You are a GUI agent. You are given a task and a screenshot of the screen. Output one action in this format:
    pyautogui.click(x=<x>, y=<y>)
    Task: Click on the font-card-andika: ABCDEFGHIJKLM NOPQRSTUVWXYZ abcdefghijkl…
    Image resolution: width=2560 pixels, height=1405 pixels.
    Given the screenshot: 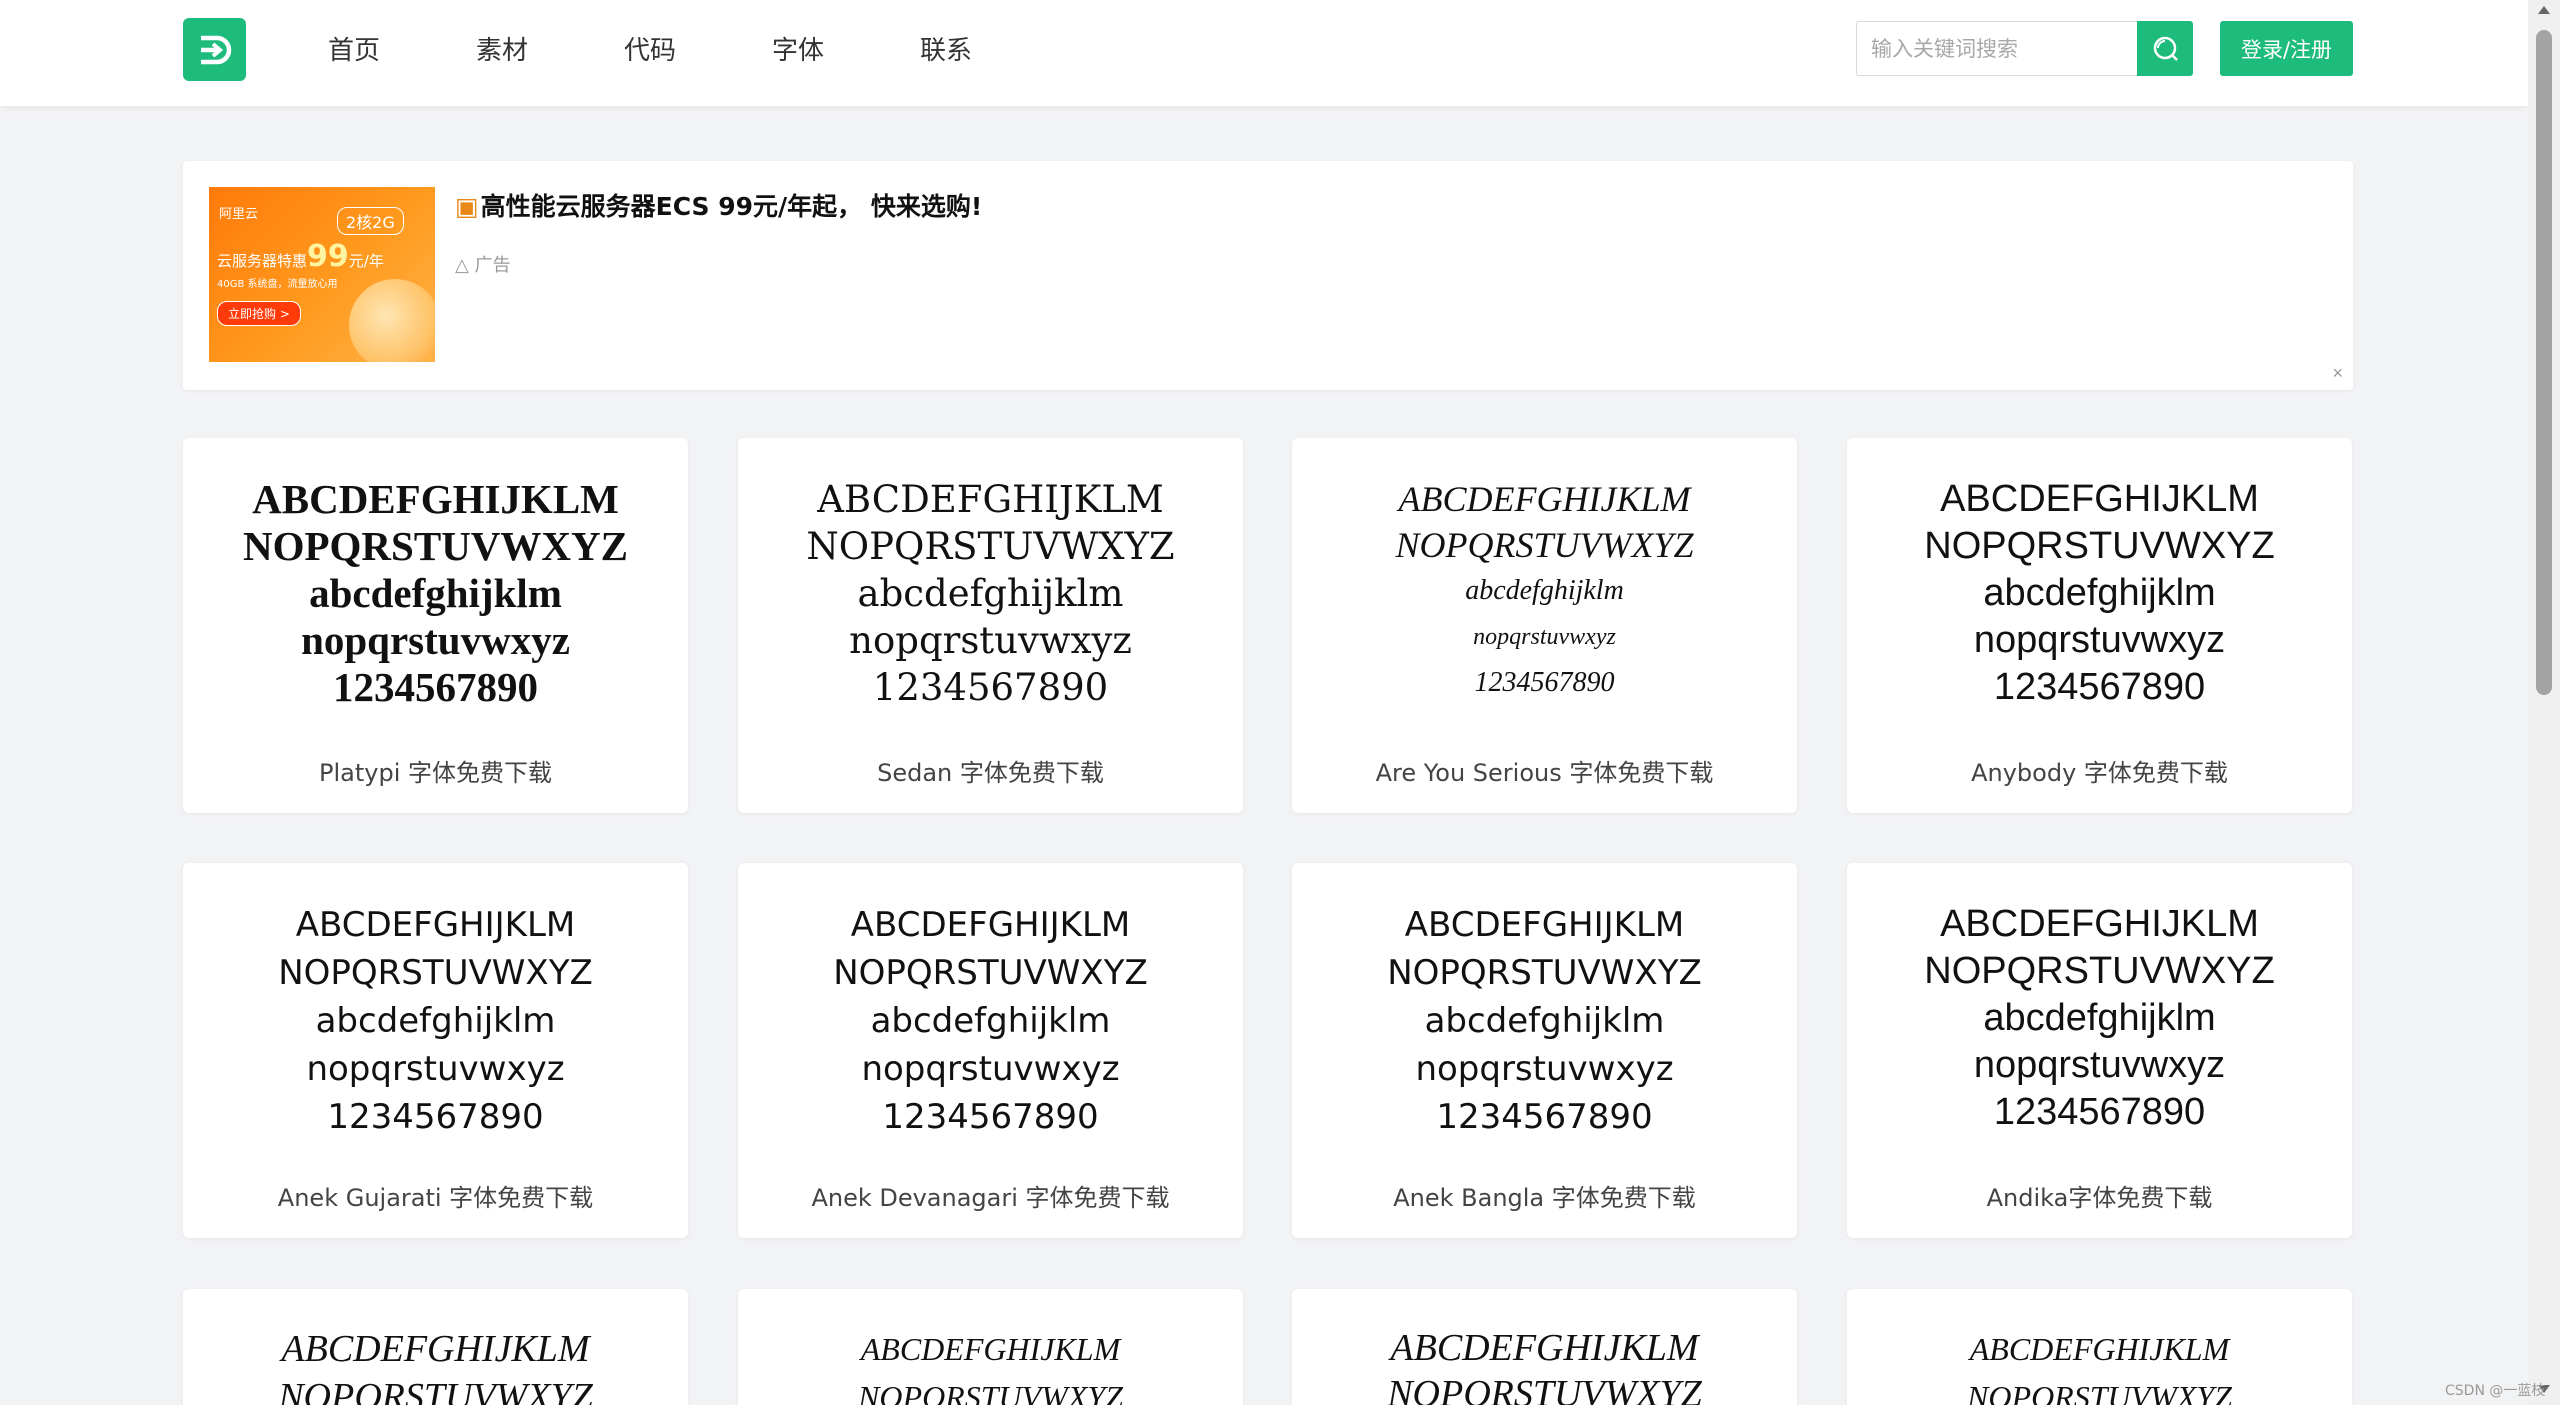 What is the action you would take?
    pyautogui.click(x=2099, y=1050)
    